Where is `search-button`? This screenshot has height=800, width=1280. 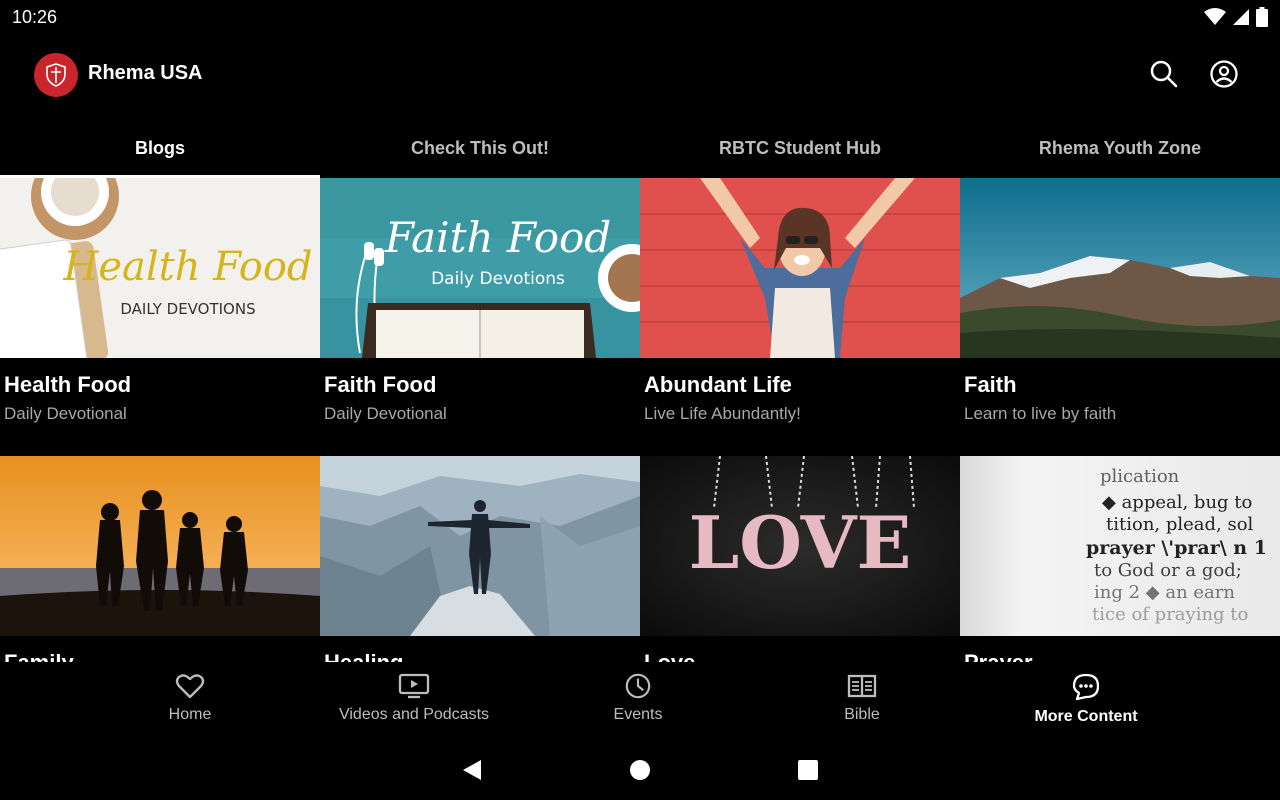 search-button is located at coordinates (1164, 74).